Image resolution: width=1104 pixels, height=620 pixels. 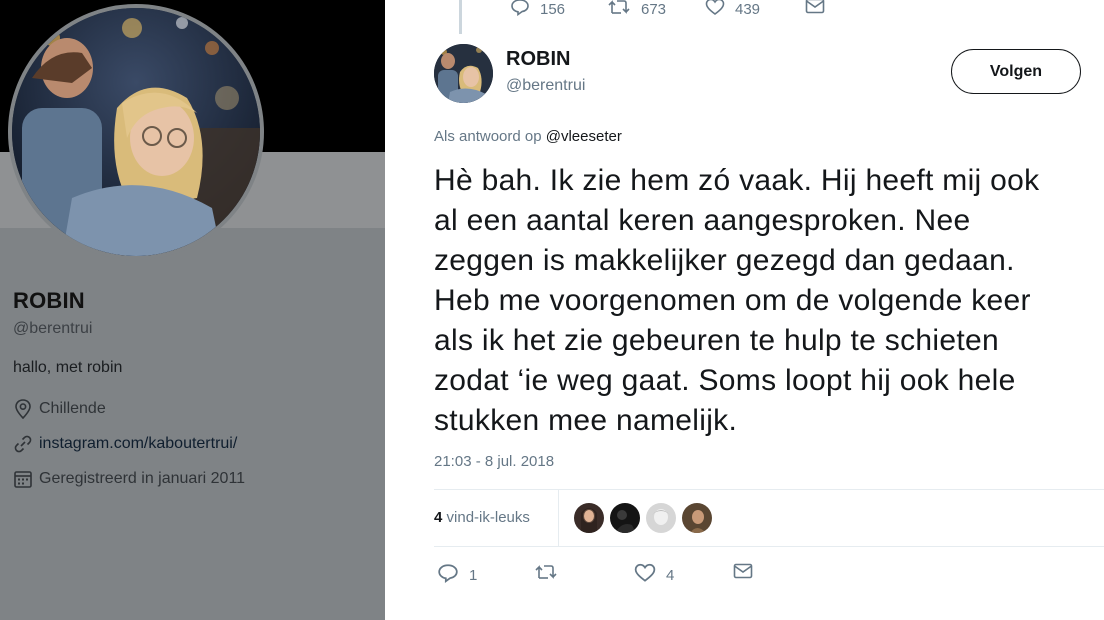 I want to click on reply-count: 1, so click(x=473, y=575).